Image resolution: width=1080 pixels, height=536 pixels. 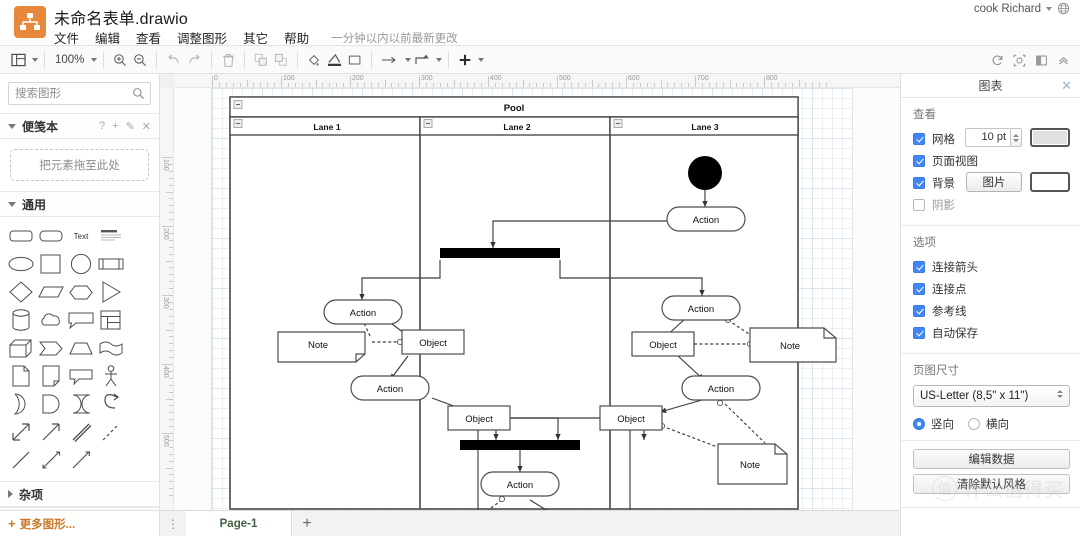 I want to click on data-storage-shape, so click(x=81, y=404).